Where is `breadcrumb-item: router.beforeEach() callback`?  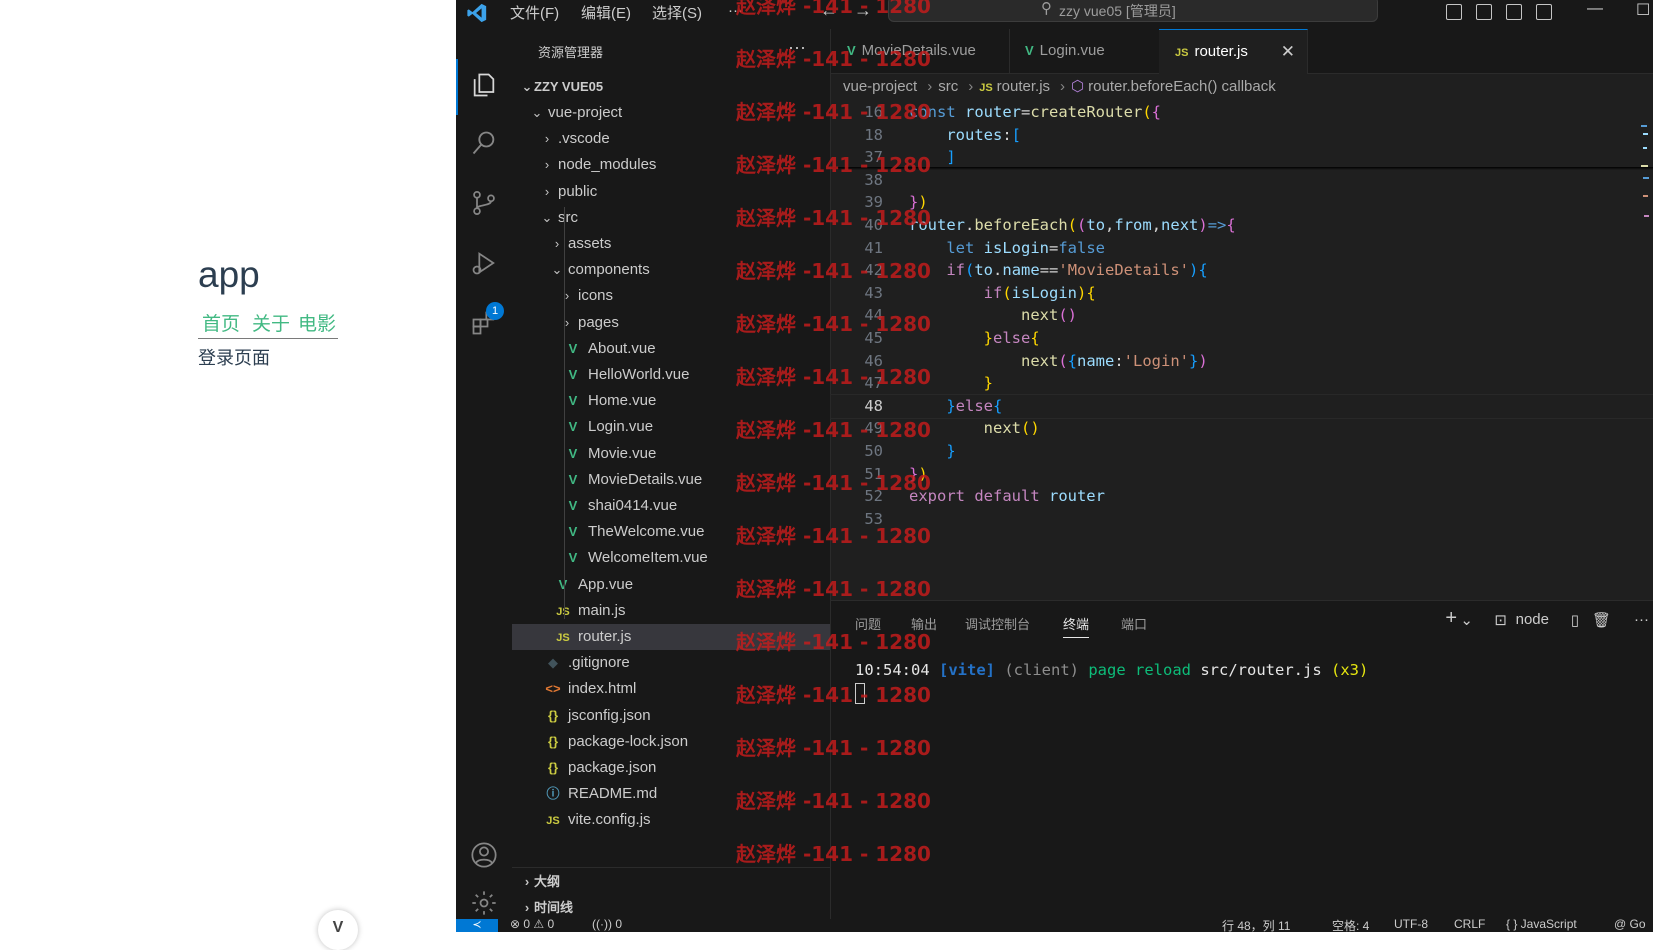
breadcrumb-item: router.beforeEach() callback is located at coordinates (1182, 86).